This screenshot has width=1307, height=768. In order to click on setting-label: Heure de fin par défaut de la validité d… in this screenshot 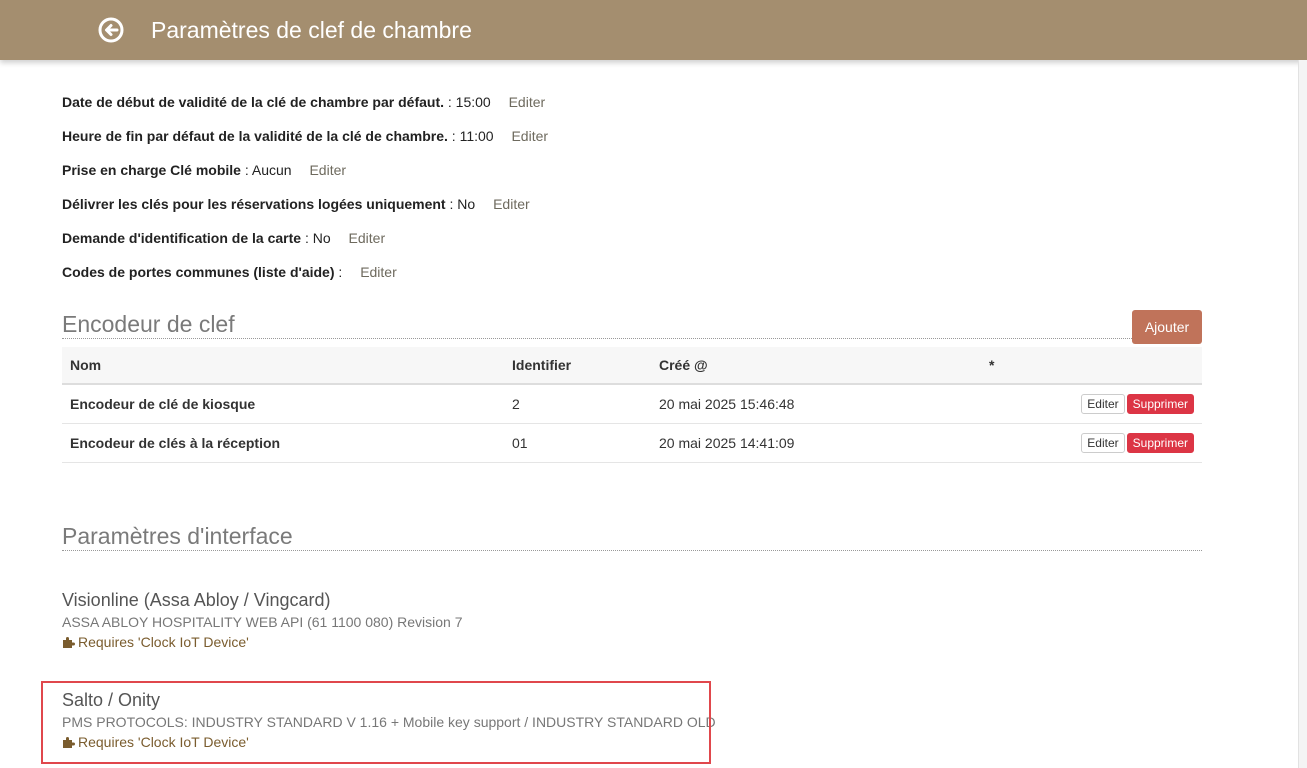, I will do `click(255, 136)`.